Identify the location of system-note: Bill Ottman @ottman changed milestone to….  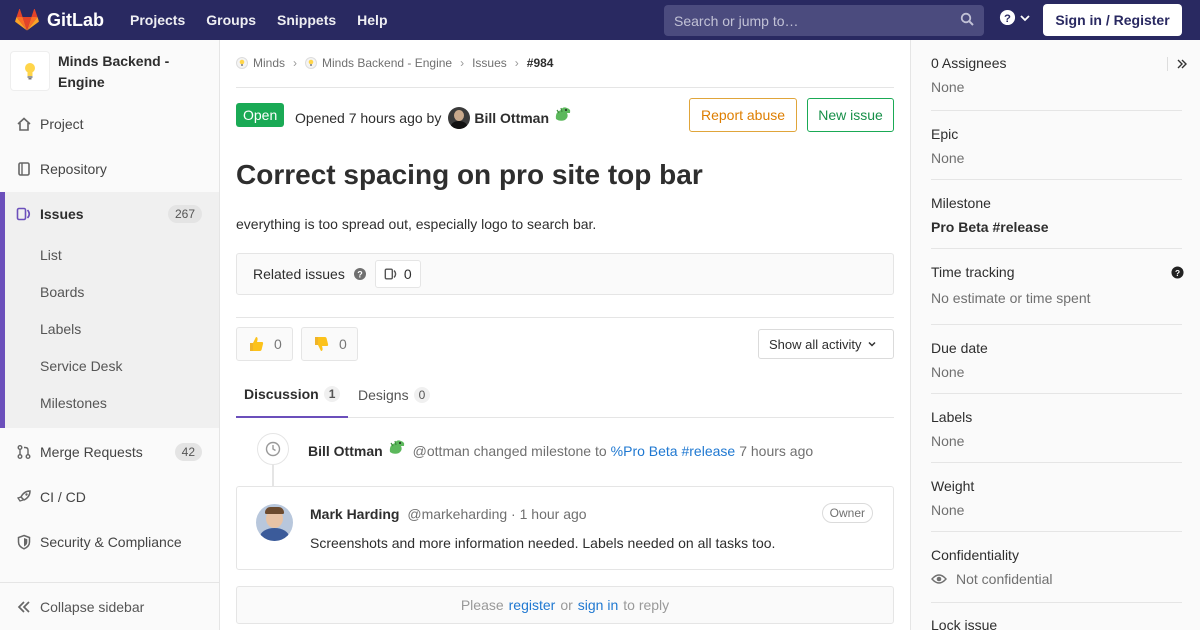
(561, 449).